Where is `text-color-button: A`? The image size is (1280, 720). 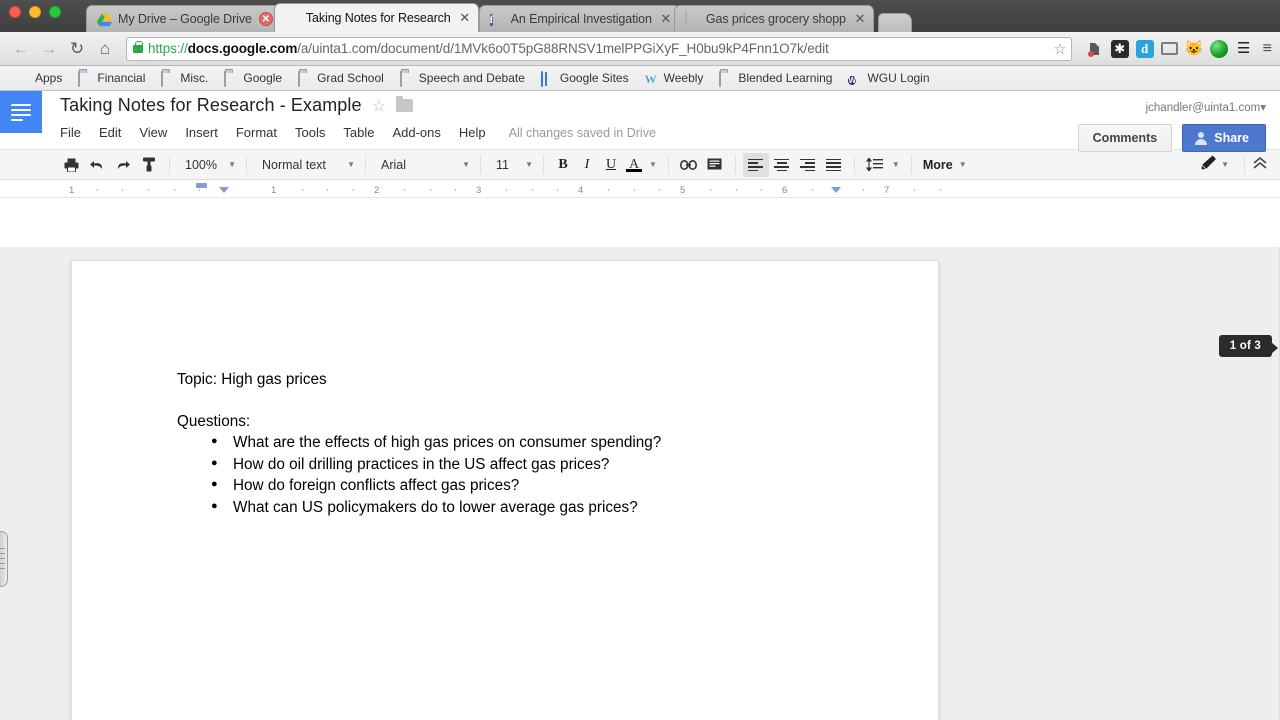 text-color-button: A is located at coordinates (634, 165).